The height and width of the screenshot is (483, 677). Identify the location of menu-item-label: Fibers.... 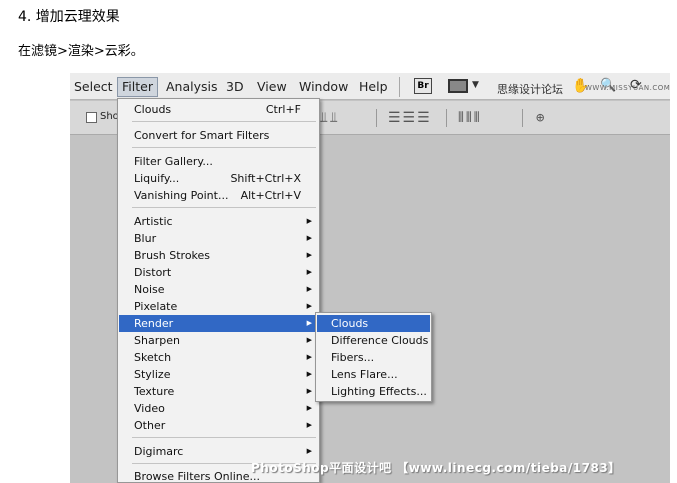
(353, 357).